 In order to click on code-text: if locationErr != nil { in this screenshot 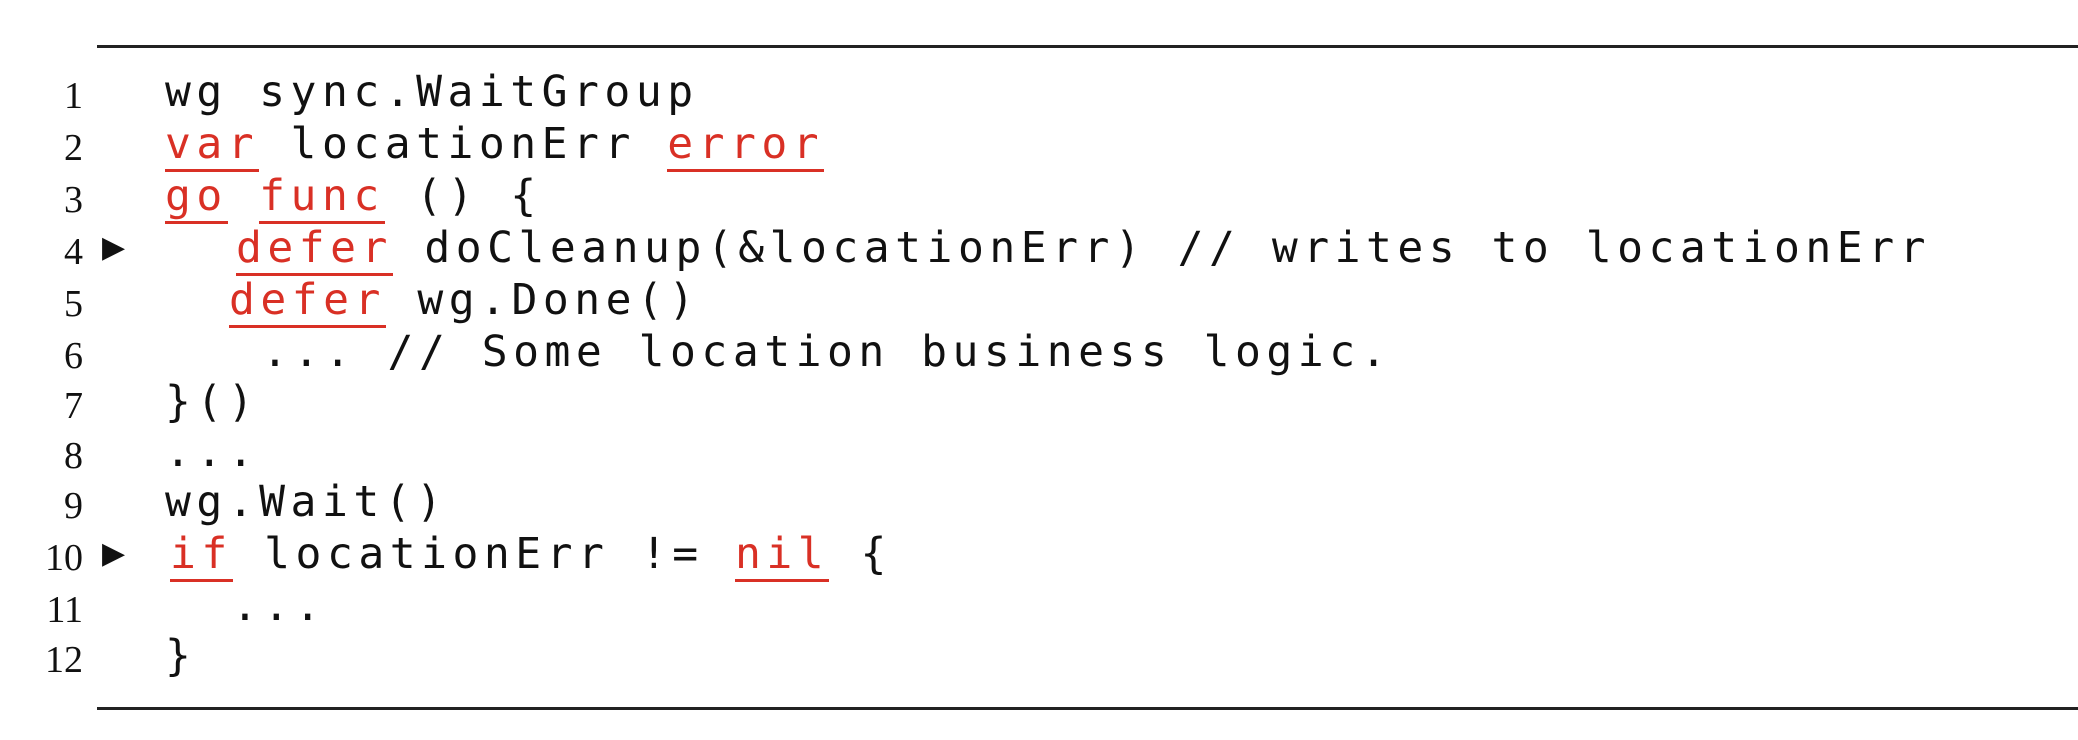, I will do `click(531, 555)`.